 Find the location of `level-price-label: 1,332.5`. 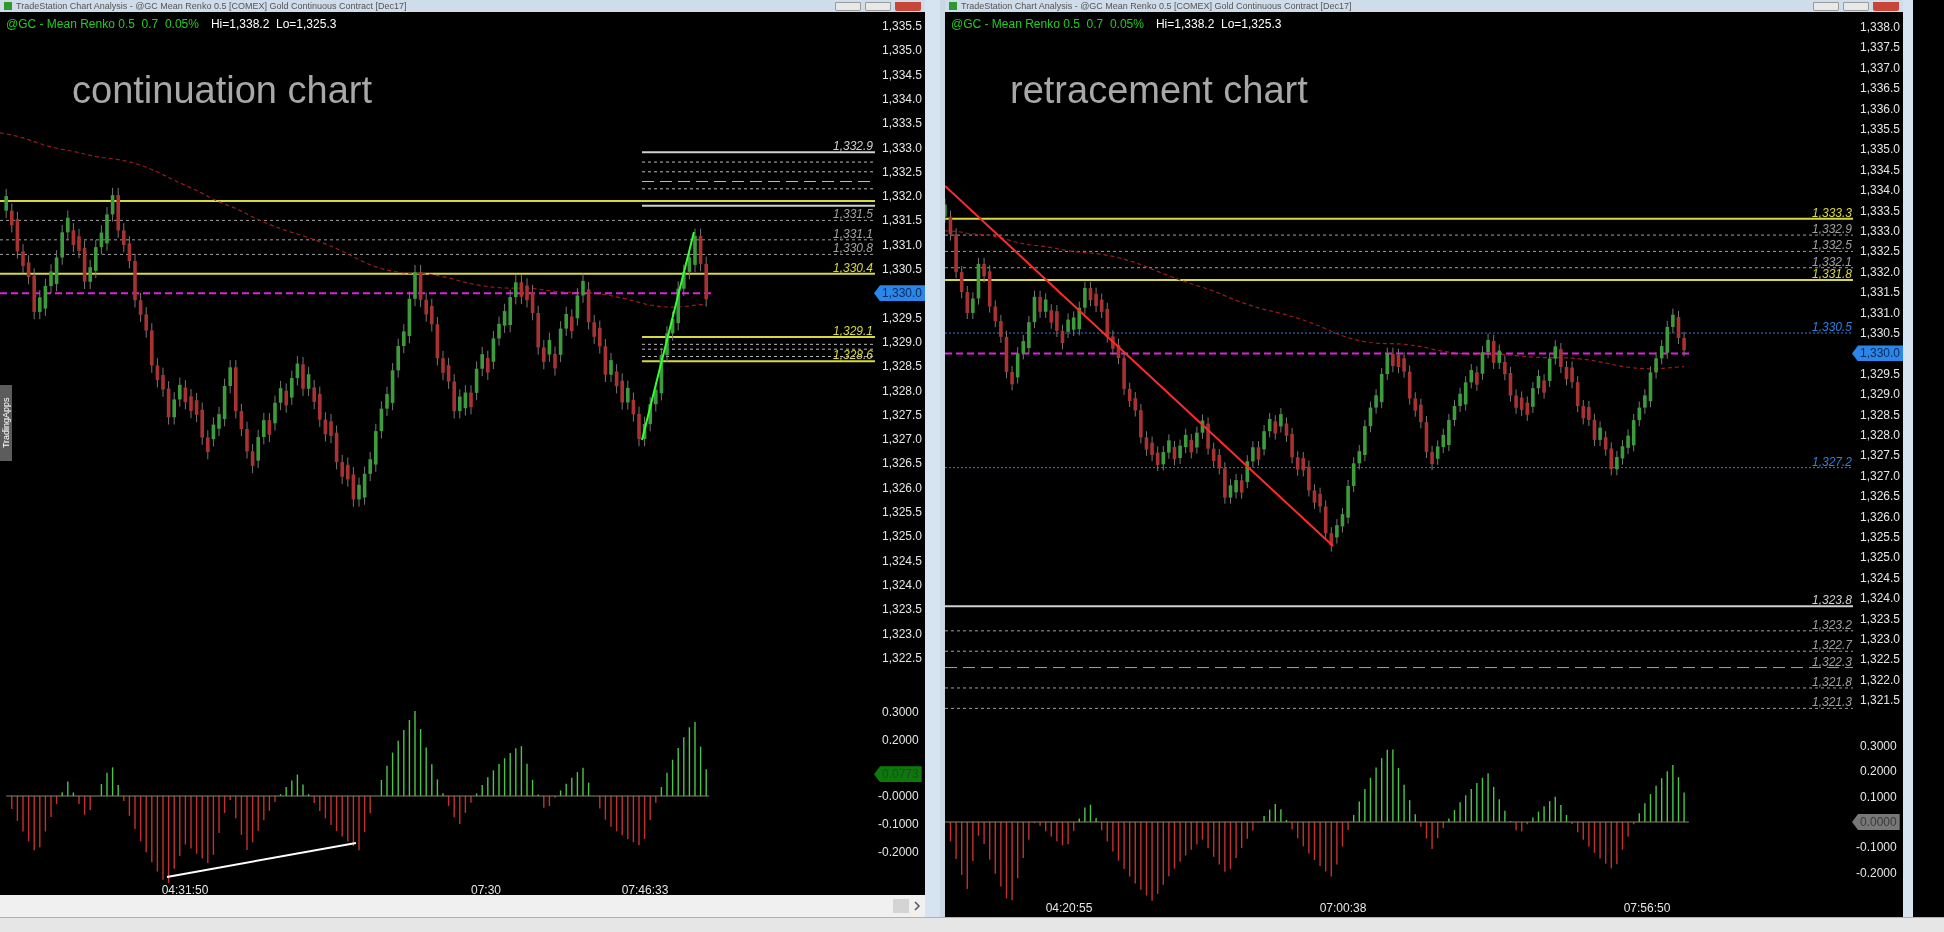

level-price-label: 1,332.5 is located at coordinates (1831, 245).